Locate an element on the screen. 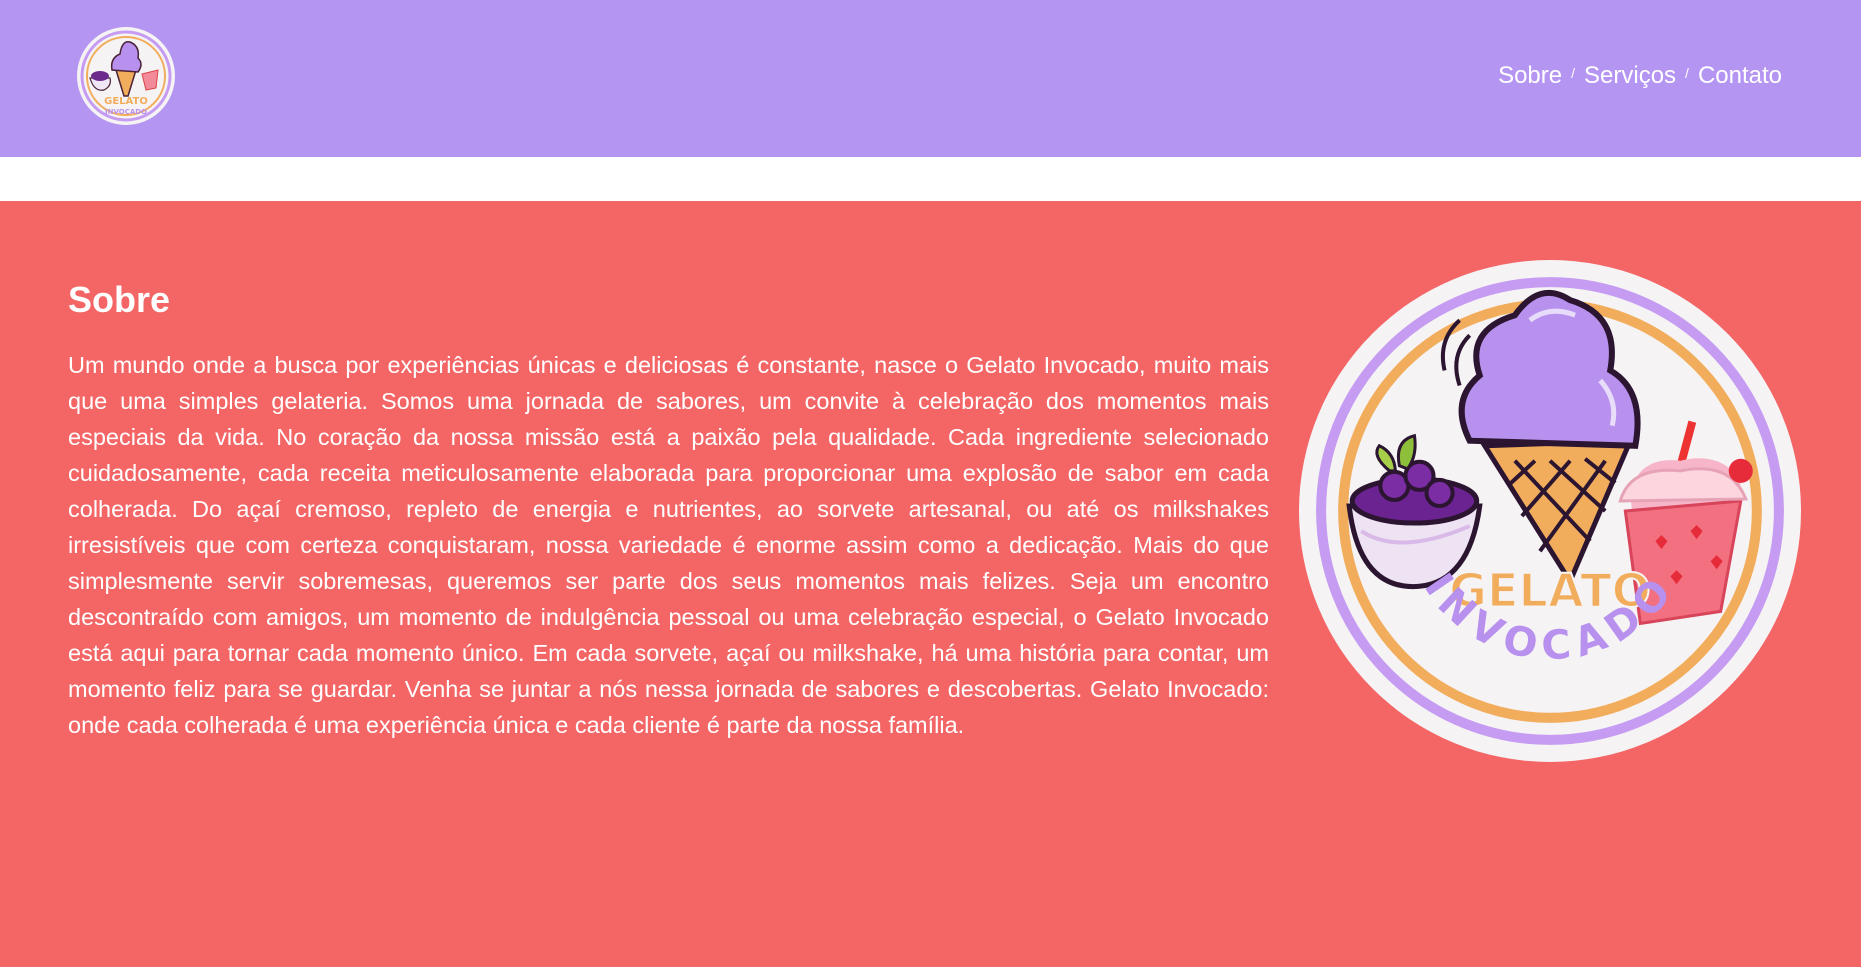 This screenshot has height=967, width=1861. nav-link-contato: Contato is located at coordinates (1740, 76).